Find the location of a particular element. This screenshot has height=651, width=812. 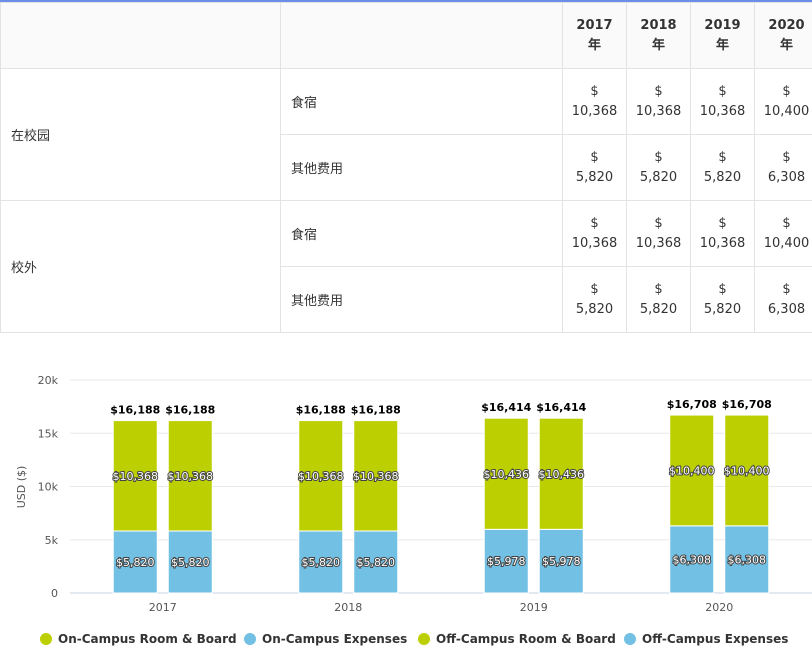

x-tick-label: 2020 is located at coordinates (719, 607).